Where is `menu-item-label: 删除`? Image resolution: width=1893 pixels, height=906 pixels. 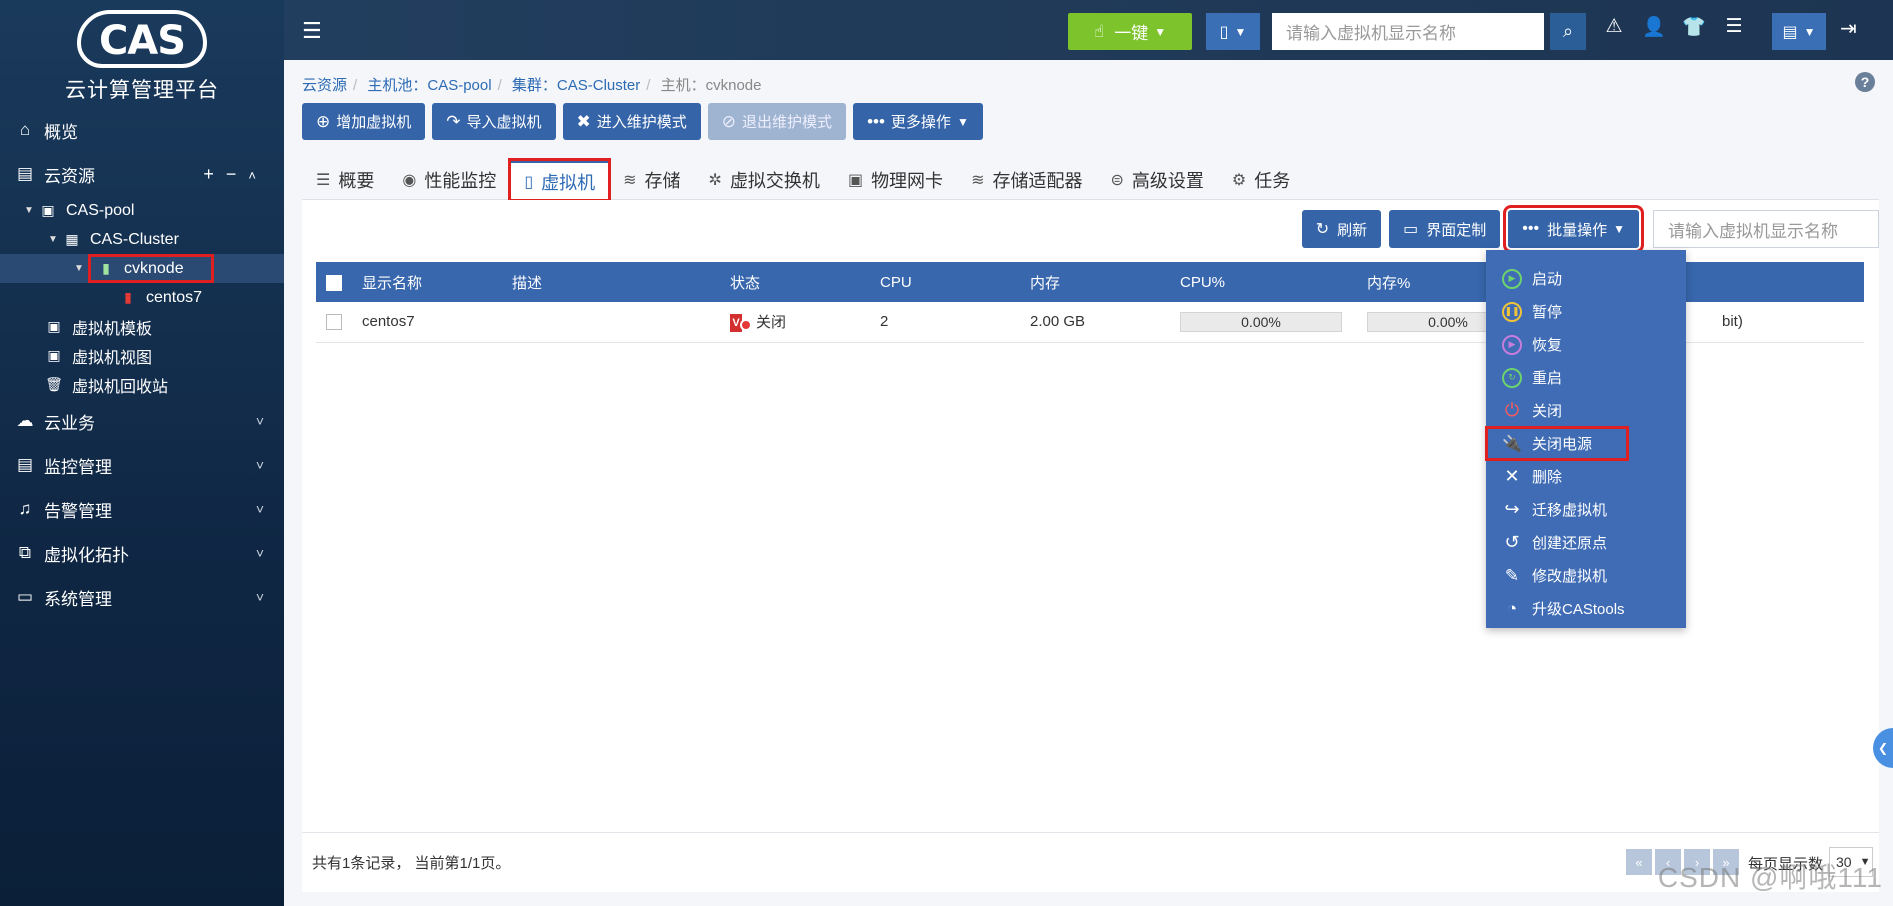 menu-item-label: 删除 is located at coordinates (1547, 477).